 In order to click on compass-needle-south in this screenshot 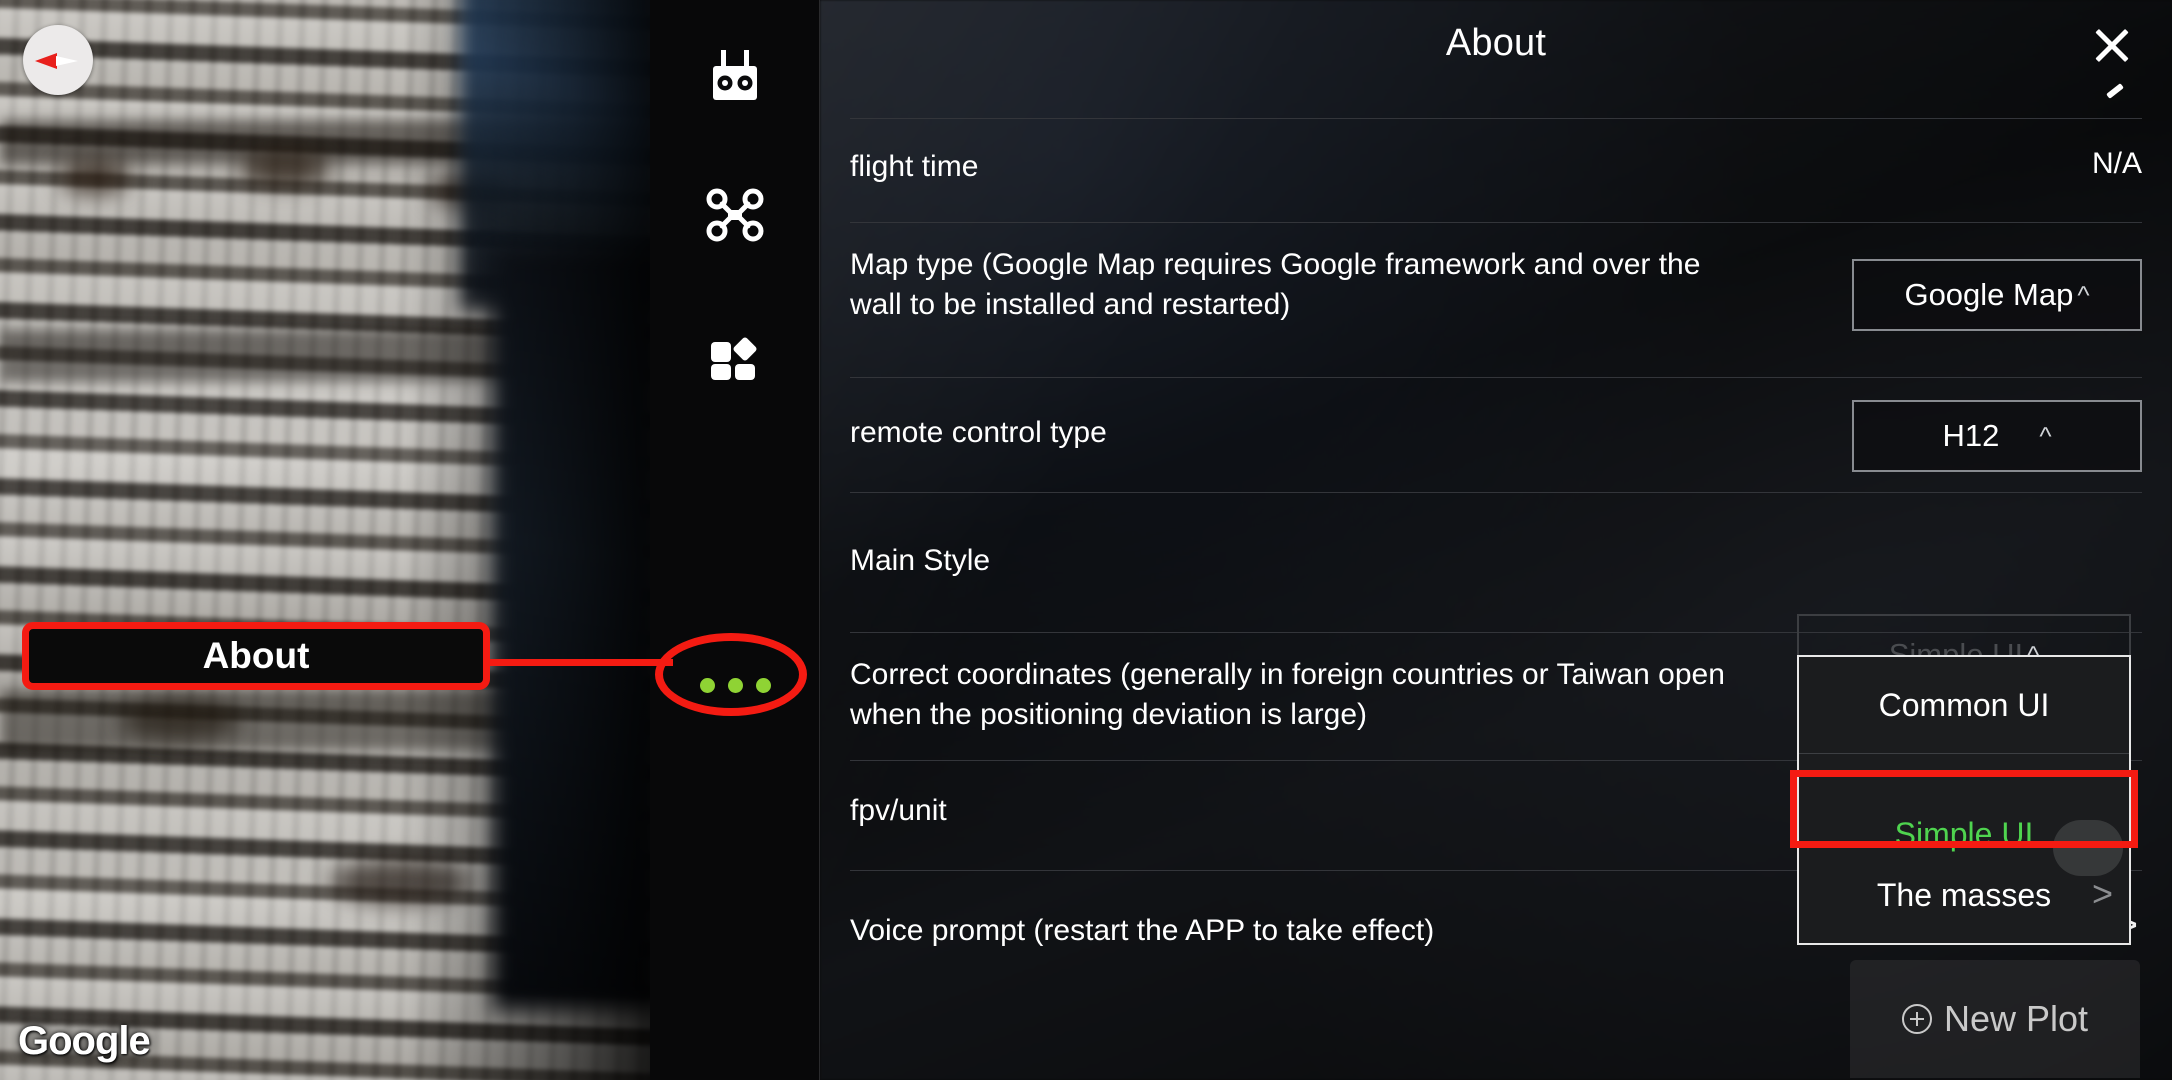, I will do `click(67, 61)`.